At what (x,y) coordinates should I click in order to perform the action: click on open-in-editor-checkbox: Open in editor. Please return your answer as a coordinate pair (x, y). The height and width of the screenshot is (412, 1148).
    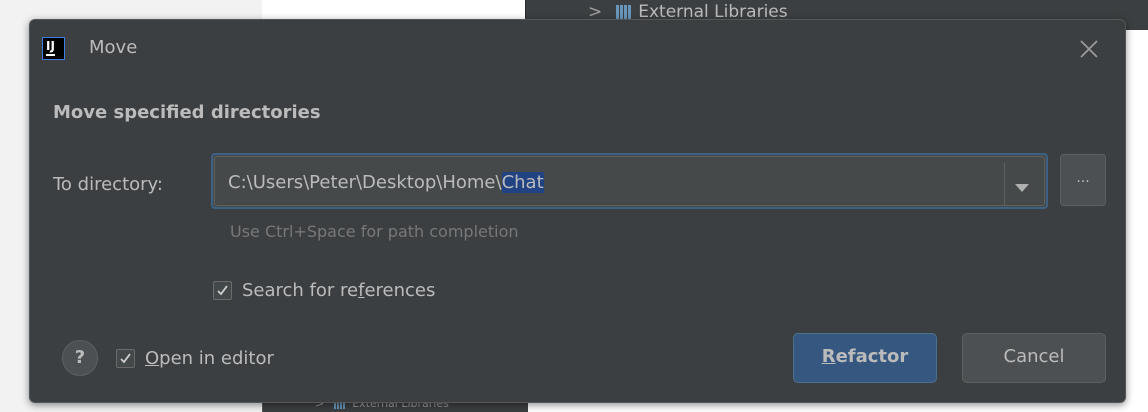
    Looking at the image, I should click on (195, 358).